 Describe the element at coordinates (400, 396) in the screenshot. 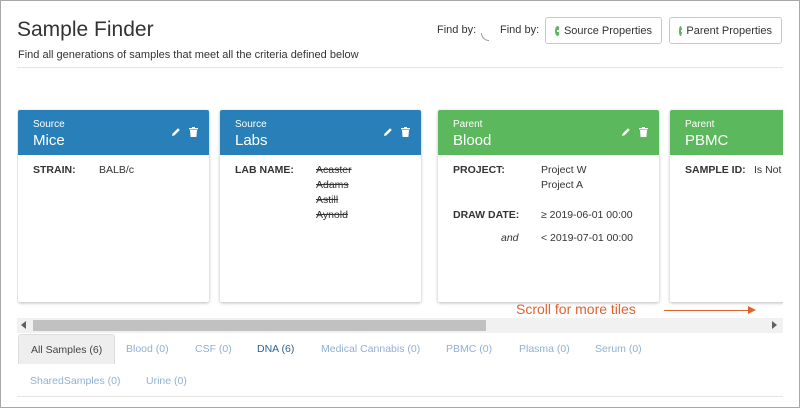

I see `tabs-divider` at that location.